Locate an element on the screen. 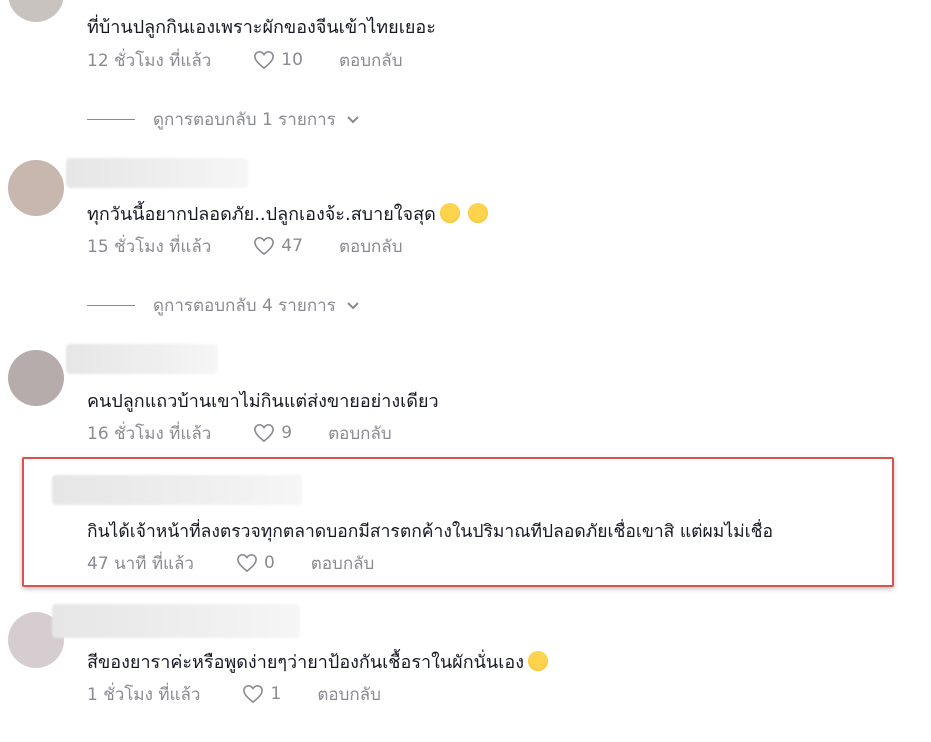  comment-meta: 12 ชั่วโมง ที่แล้ว 10 ตอบกลับ is located at coordinates (244, 60).